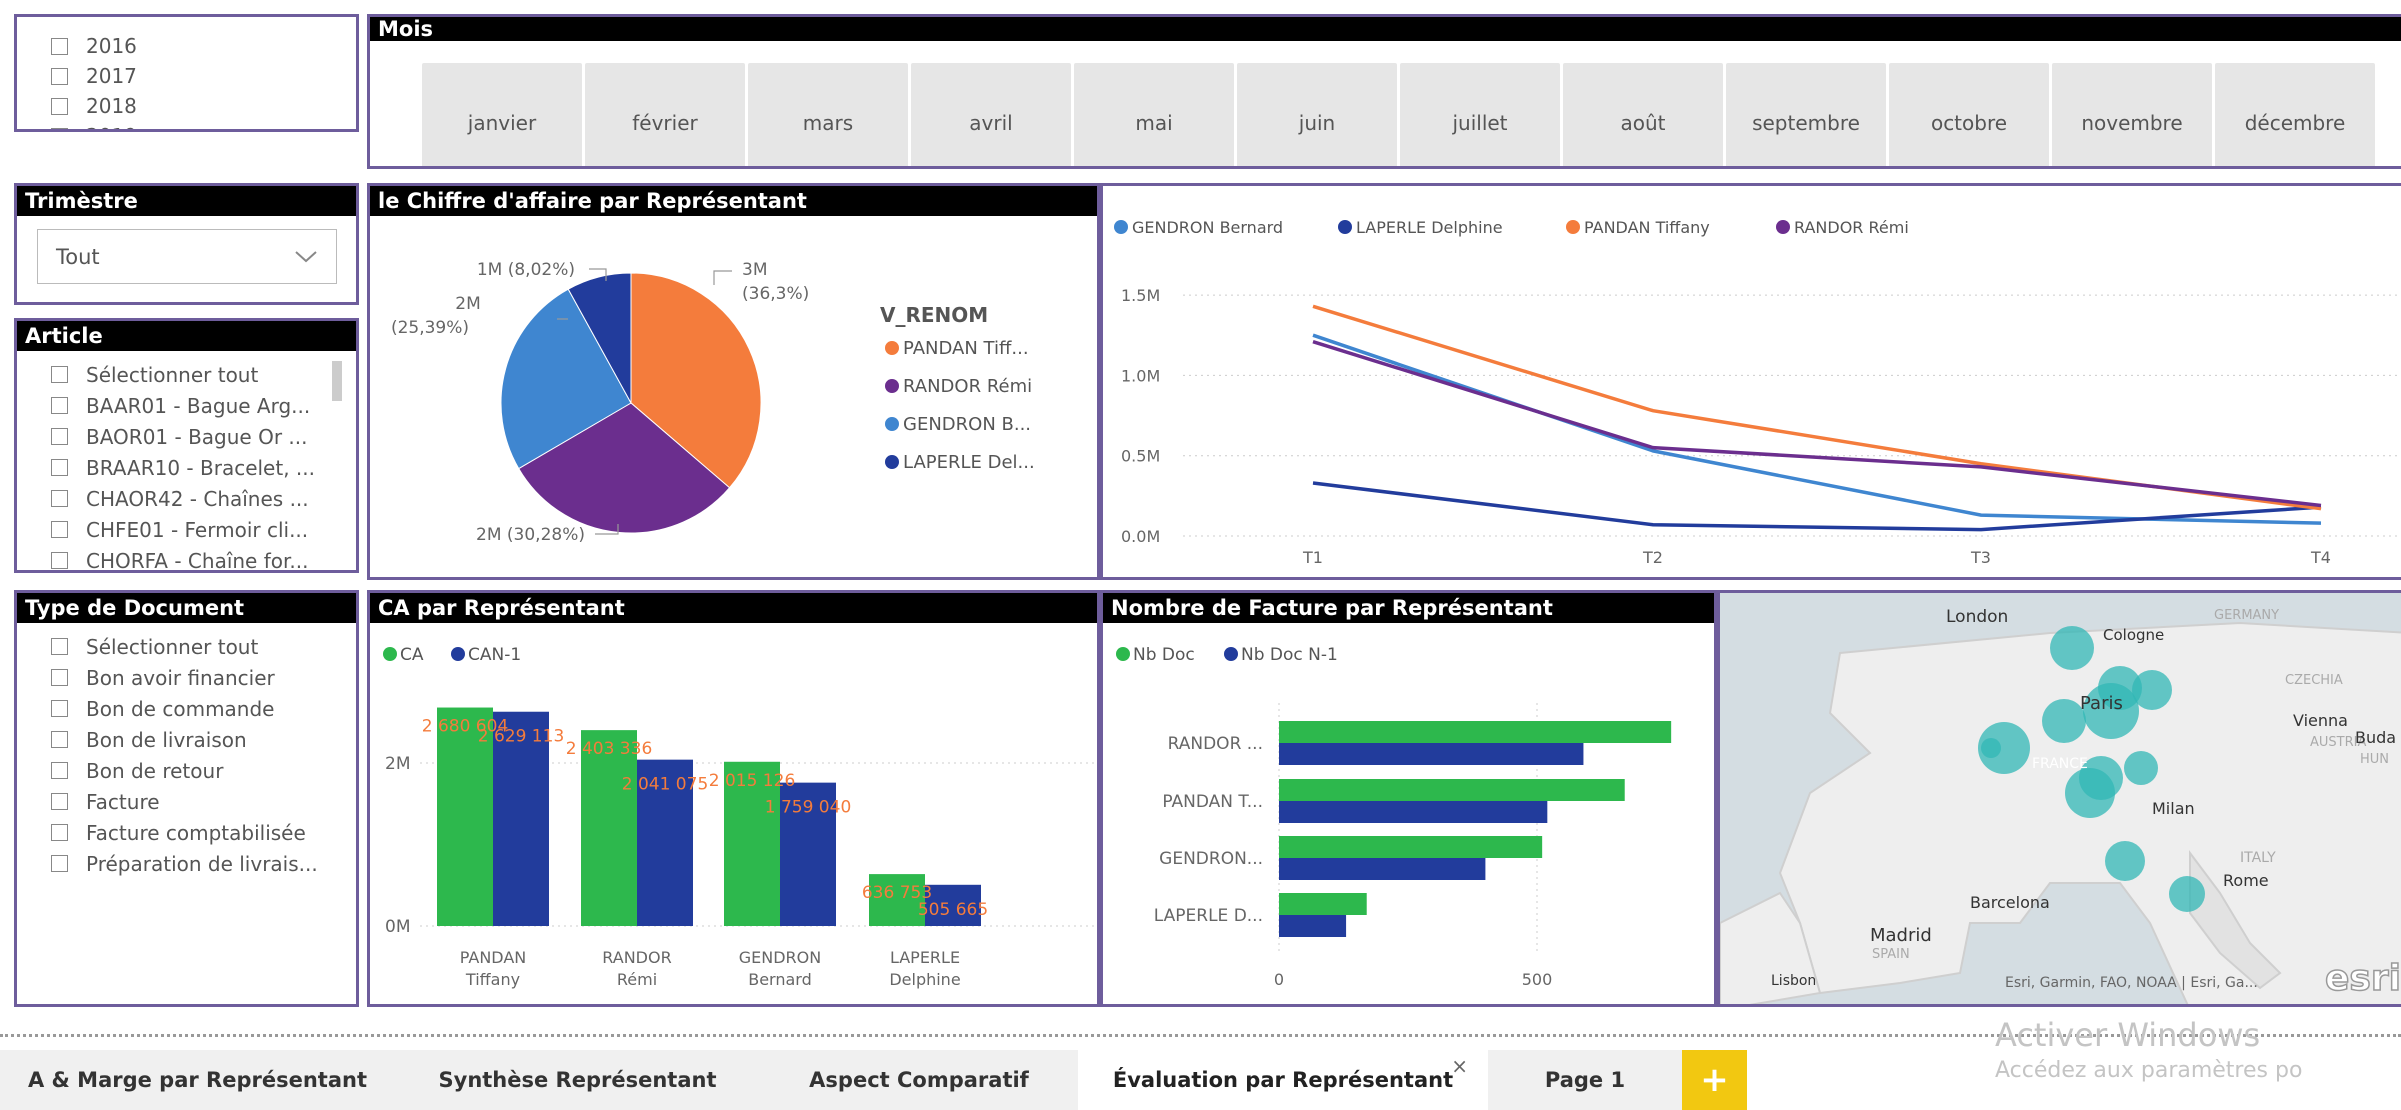 The width and height of the screenshot is (2401, 1110). Describe the element at coordinates (2010, 902) in the screenshot. I see `map-place-label: Barcelona` at that location.